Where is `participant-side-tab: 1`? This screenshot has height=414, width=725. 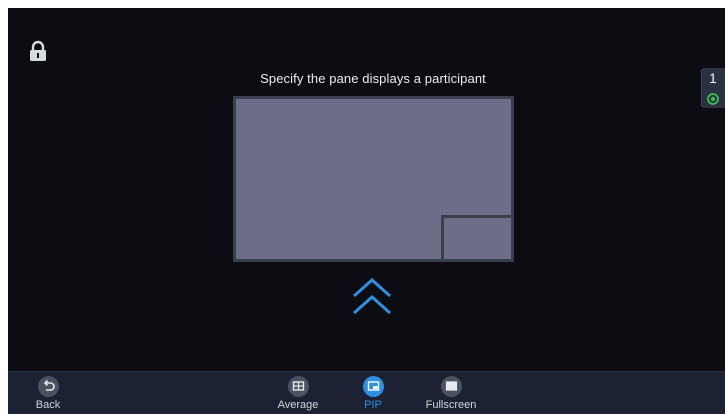
participant-side-tab: 1 is located at coordinates (713, 88).